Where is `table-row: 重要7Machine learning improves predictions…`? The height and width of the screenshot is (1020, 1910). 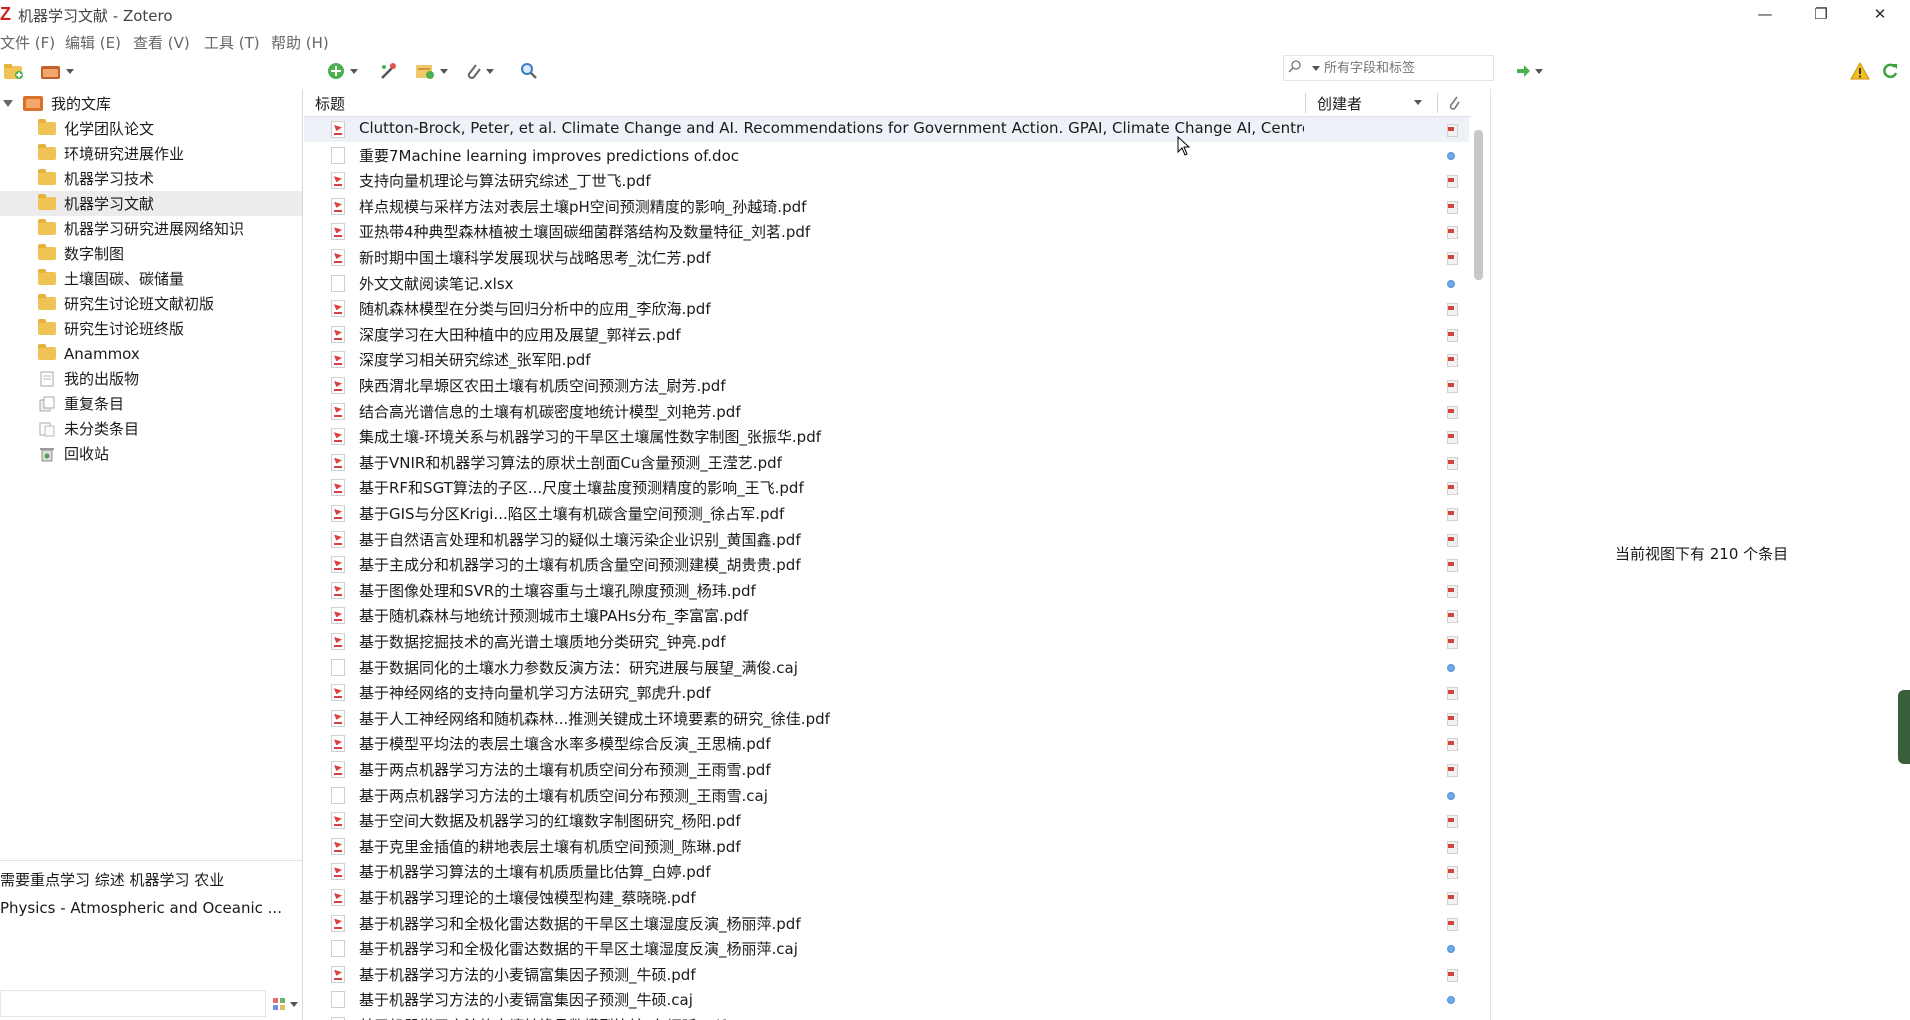 table-row: 重要7Machine learning improves predictions… is located at coordinates (886, 155).